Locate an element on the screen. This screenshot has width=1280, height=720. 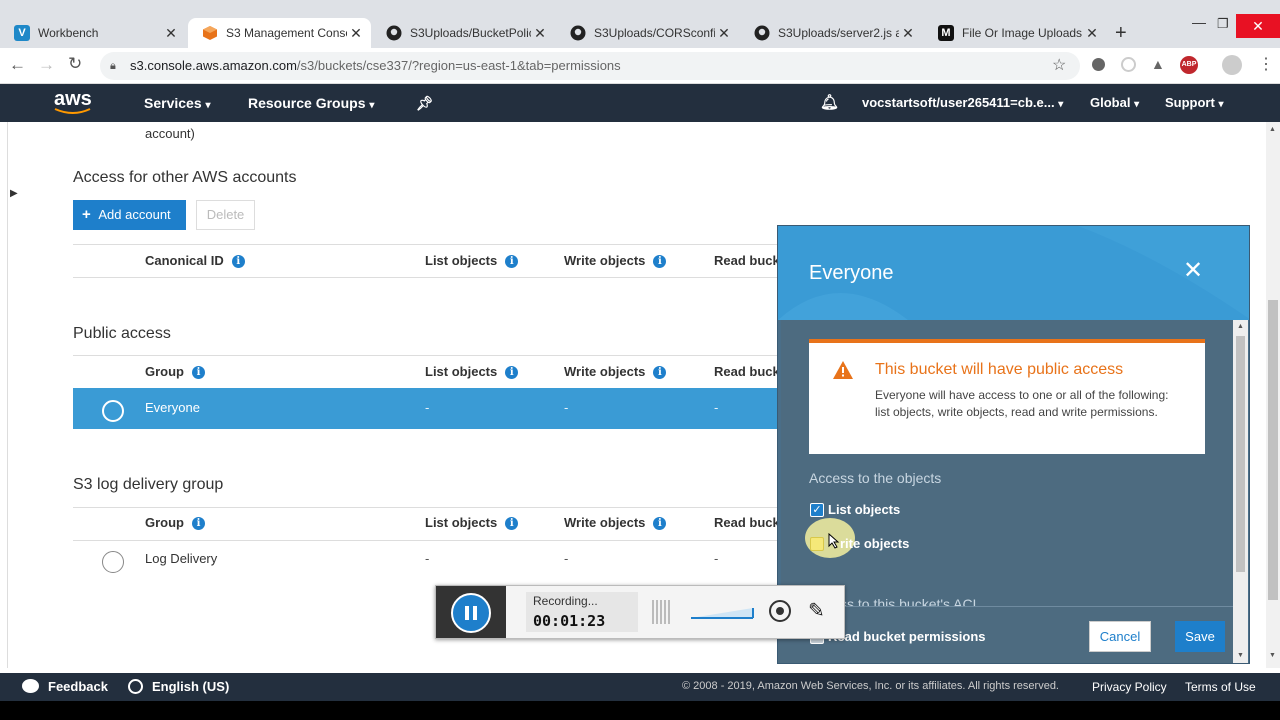
globe-icon is located at coordinates (135, 686).